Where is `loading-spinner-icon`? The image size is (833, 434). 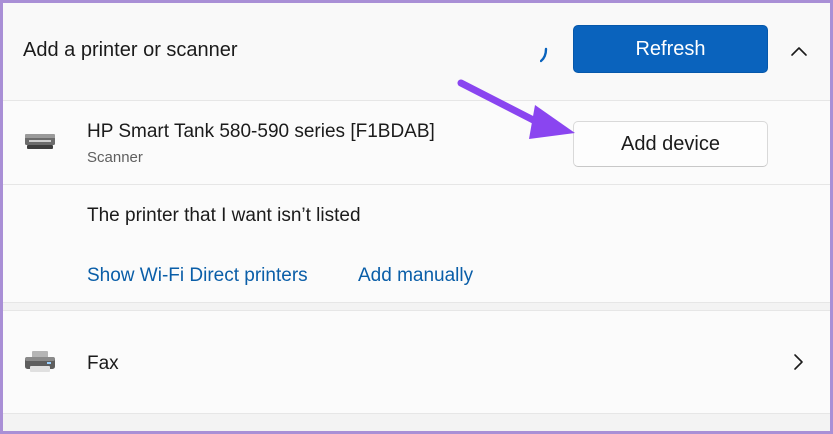 loading-spinner-icon is located at coordinates (544, 55).